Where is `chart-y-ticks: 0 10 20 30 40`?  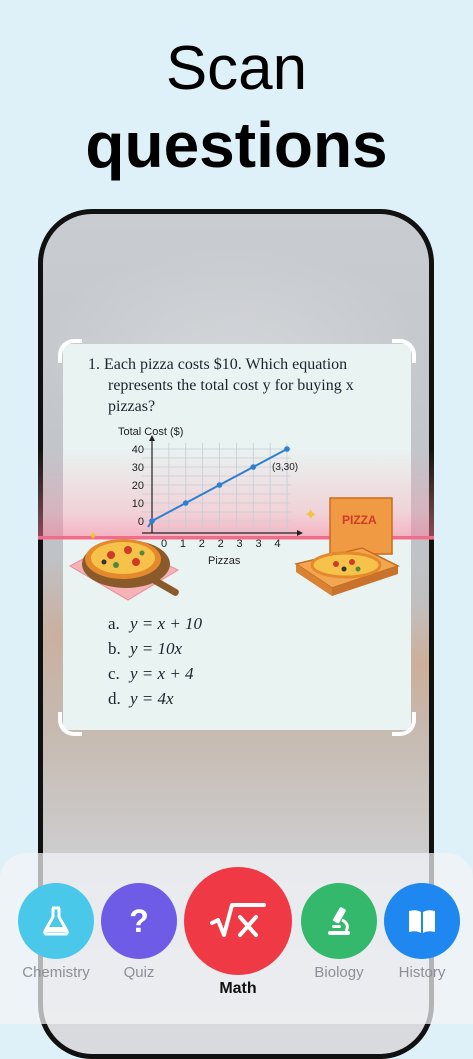
chart-y-ticks: 0 10 20 30 40 is located at coordinates (138, 486).